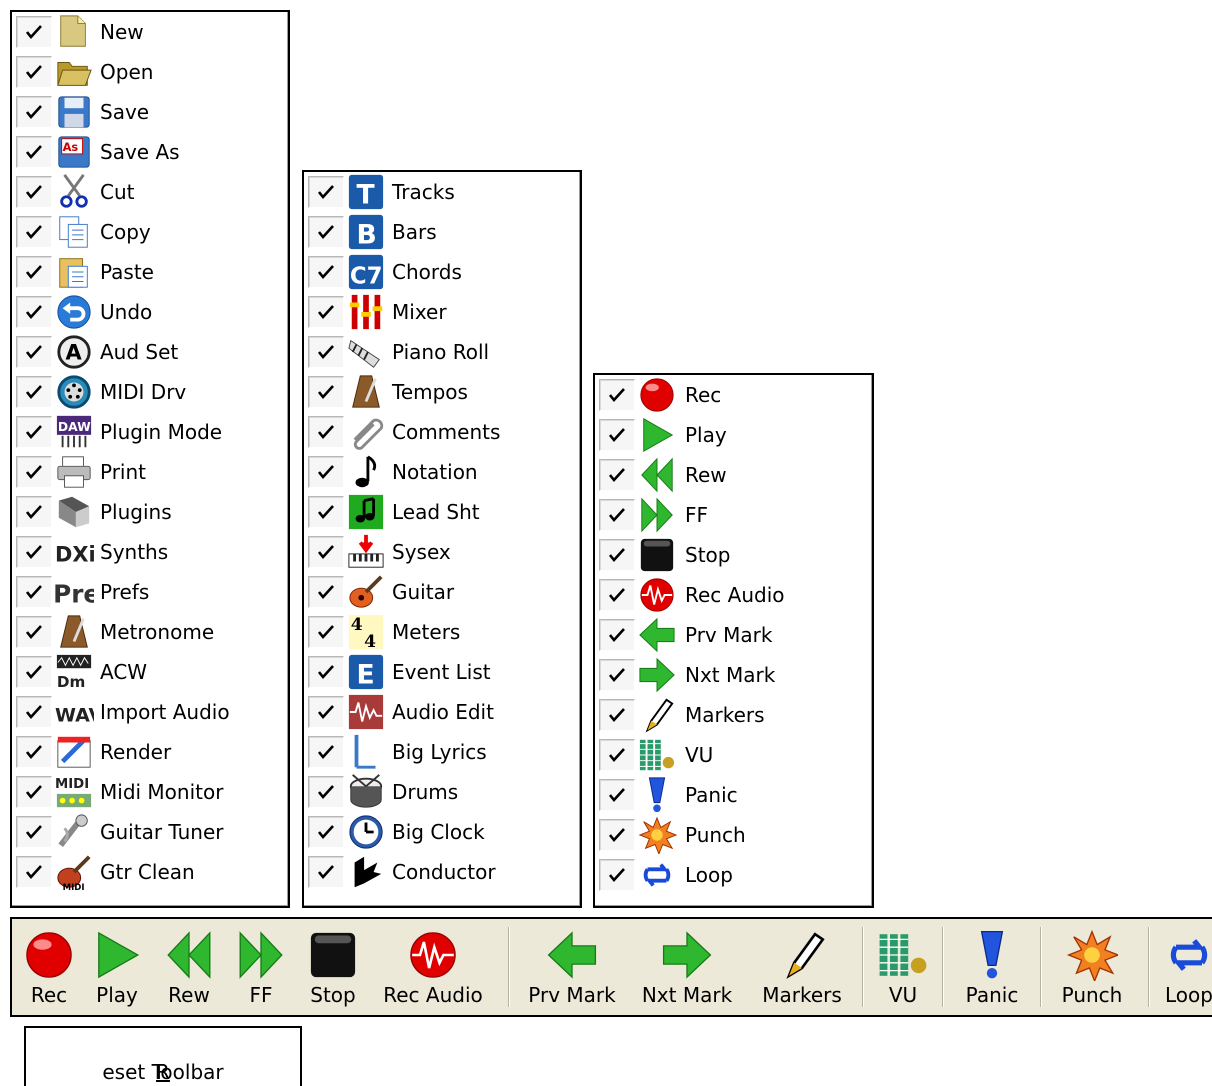 This screenshot has width=1212, height=1086. I want to click on menu-item-new: New, so click(150, 32).